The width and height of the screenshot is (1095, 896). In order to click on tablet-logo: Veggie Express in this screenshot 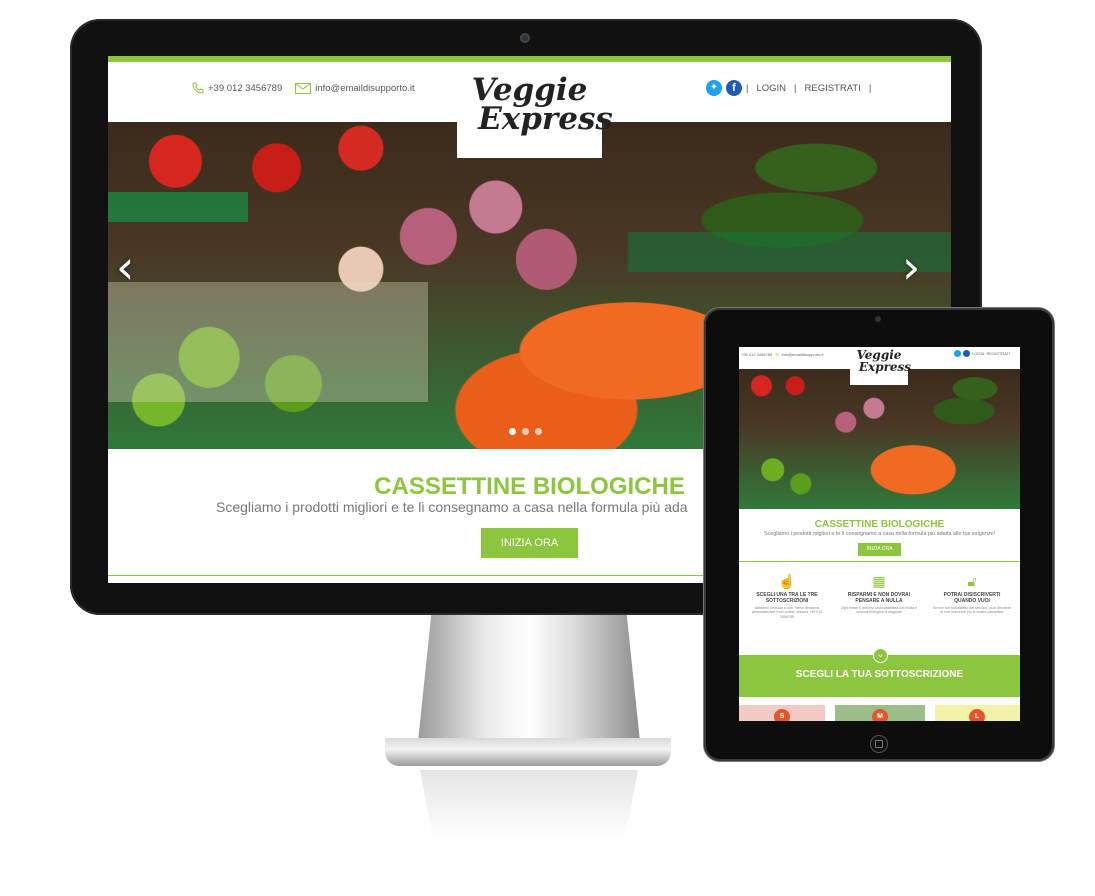, I will do `click(880, 366)`.